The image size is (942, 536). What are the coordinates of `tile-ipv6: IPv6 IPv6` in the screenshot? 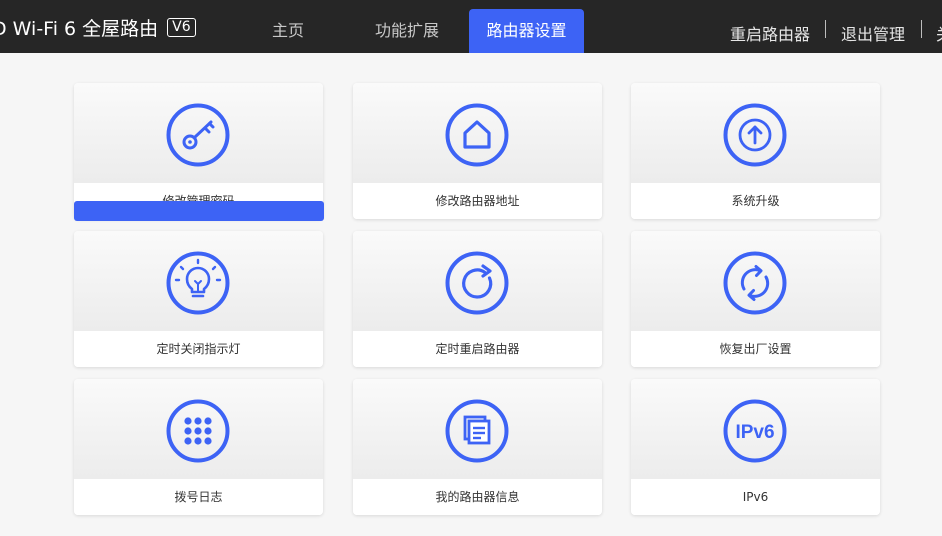 It's located at (755, 447).